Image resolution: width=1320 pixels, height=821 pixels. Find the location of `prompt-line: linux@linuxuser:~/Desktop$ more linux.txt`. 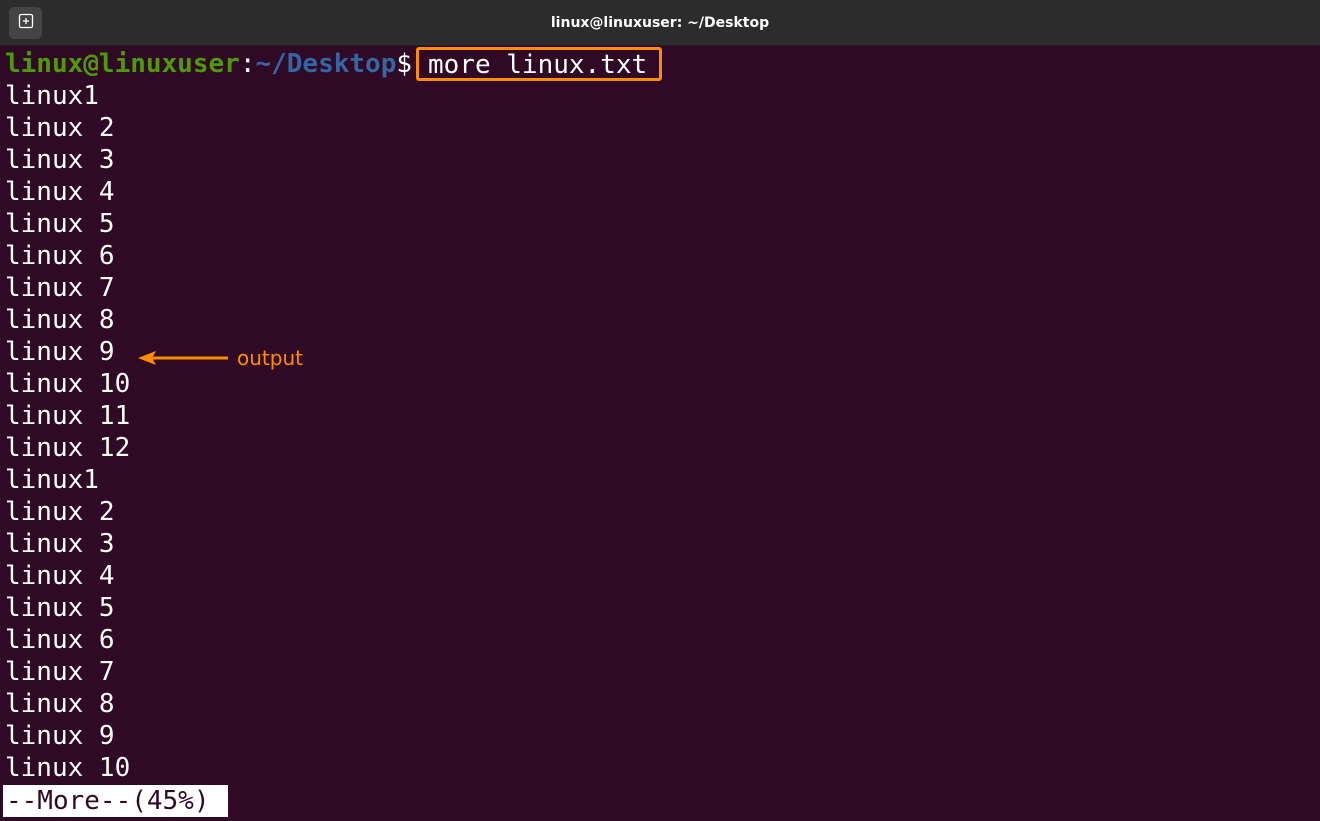

prompt-line: linux@linuxuser:~/Desktop$ more linux.txt is located at coordinates (334, 64).